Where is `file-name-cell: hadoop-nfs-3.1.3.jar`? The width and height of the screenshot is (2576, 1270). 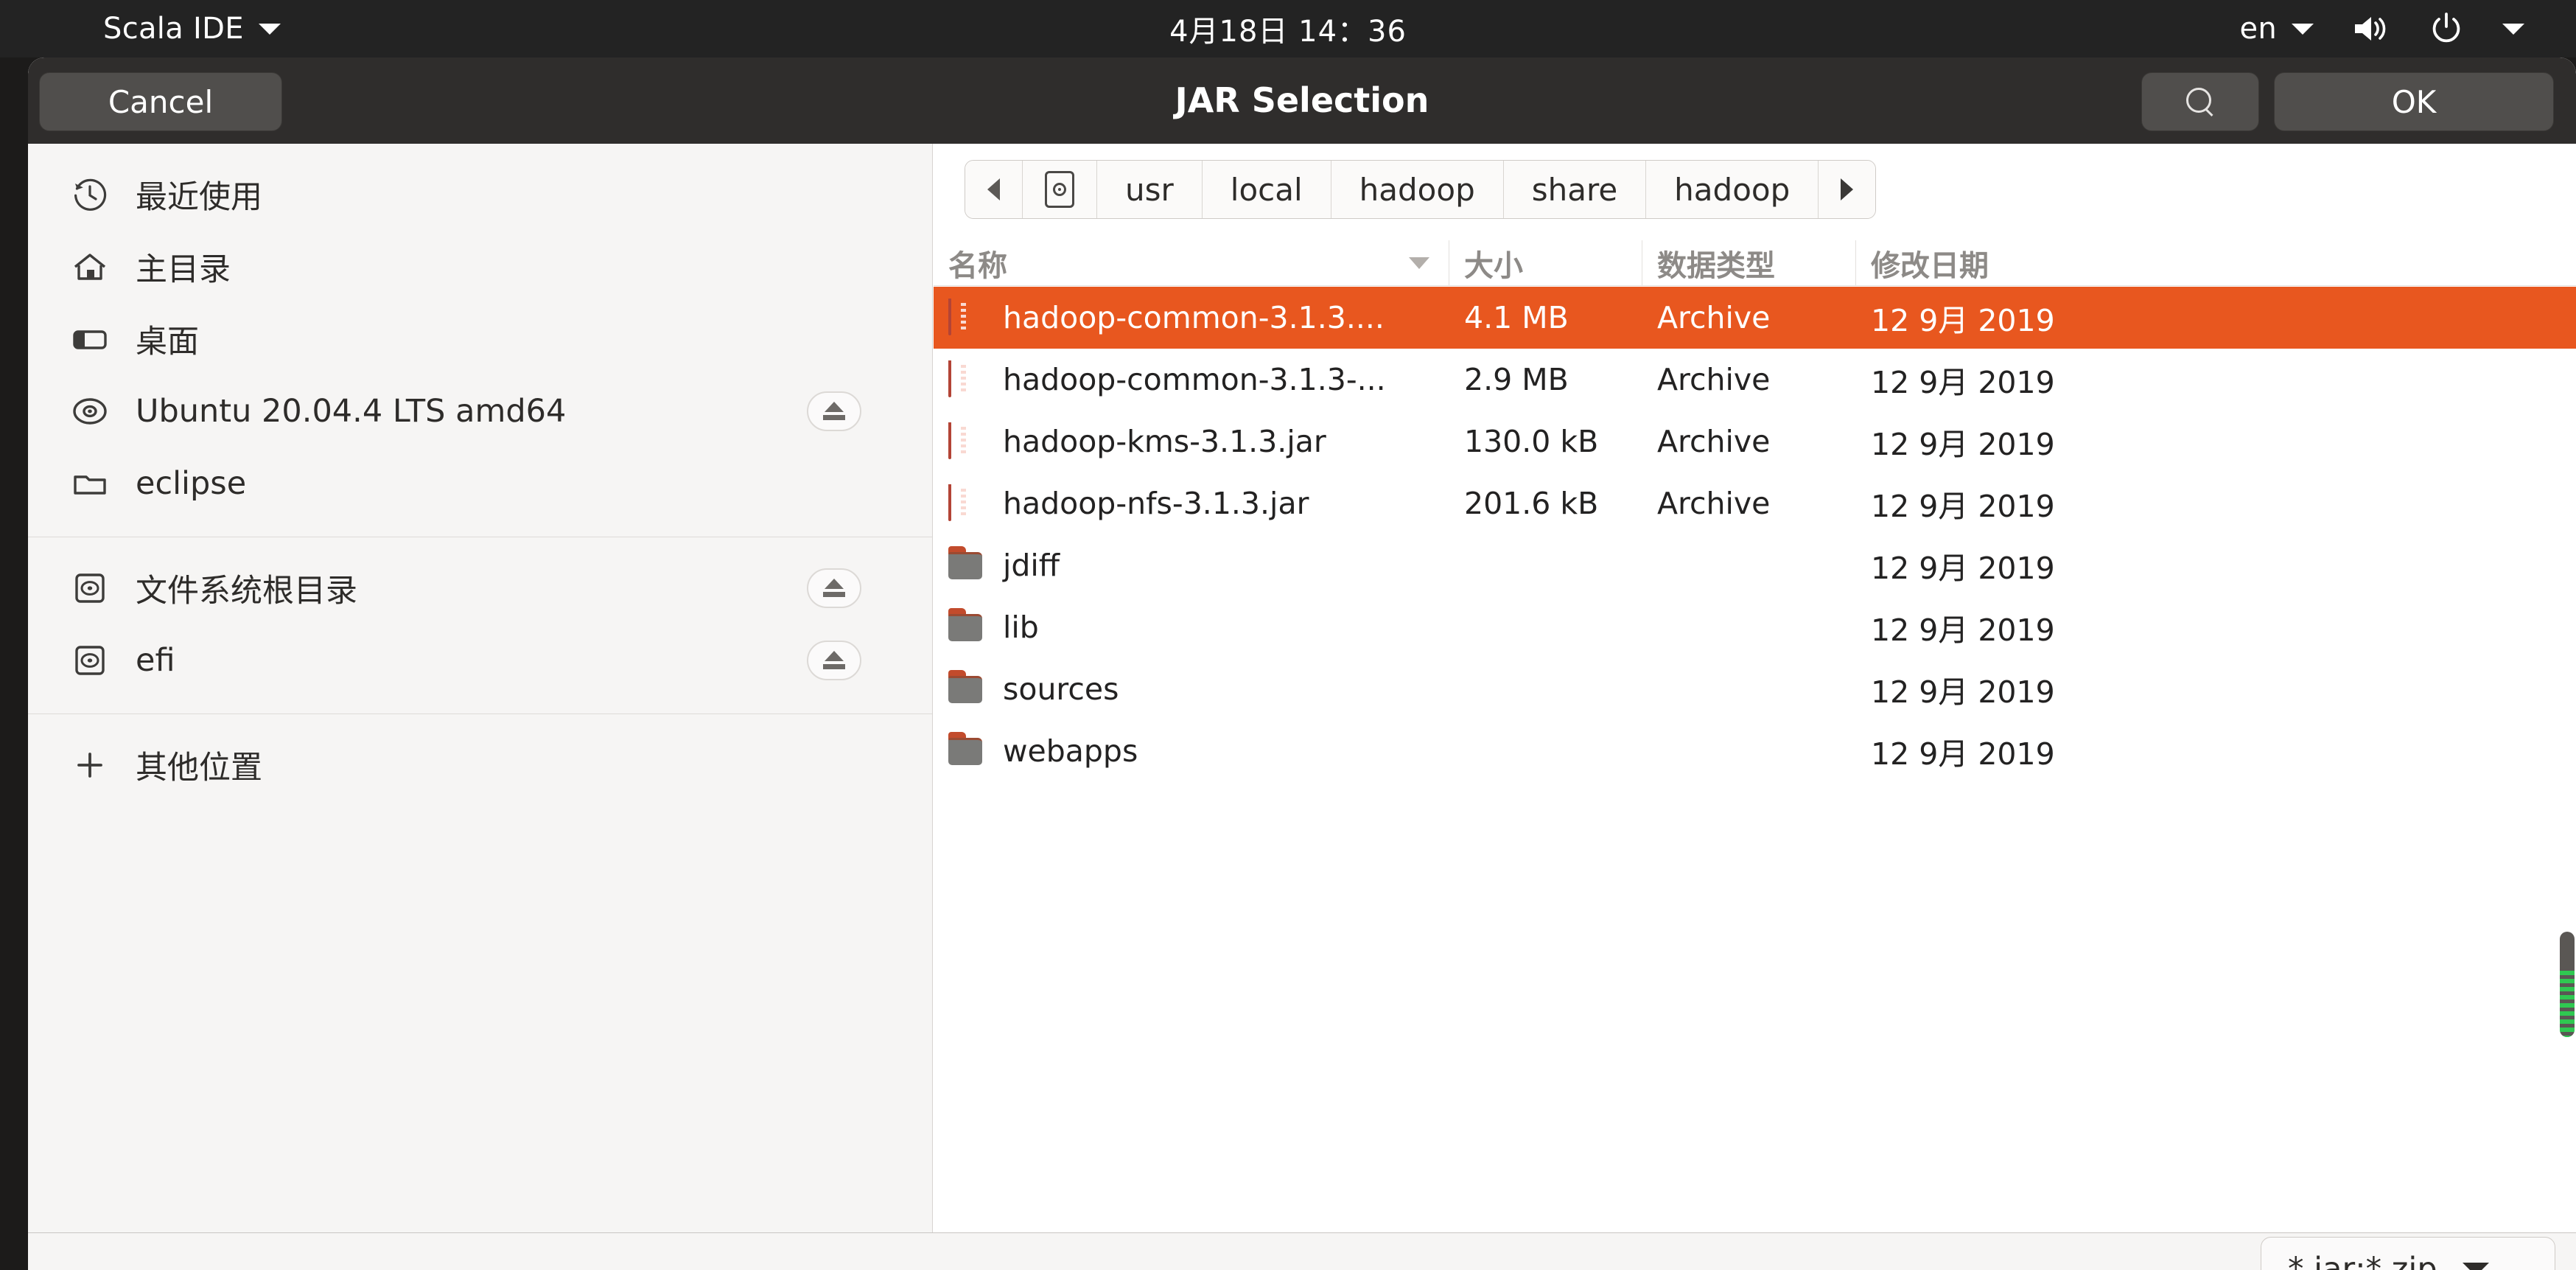
file-name-cell: hadoop-nfs-3.1.3.jar is located at coordinates (1191, 503).